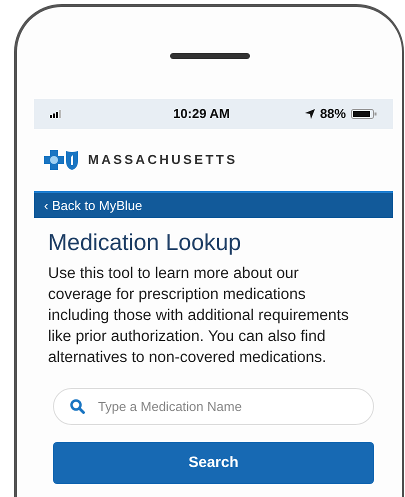  I want to click on search-button: Search, so click(213, 463).